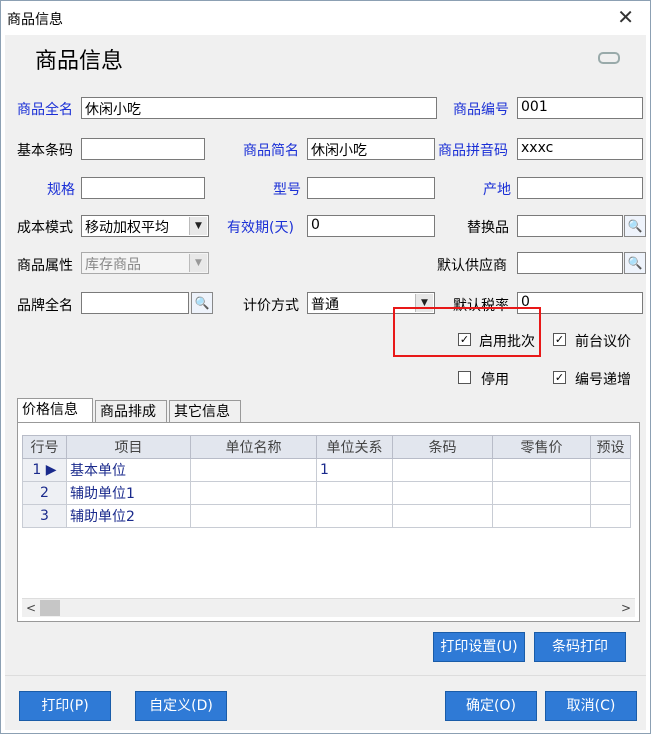 The height and width of the screenshot is (734, 651). I want to click on supplier-label: 默认供应商, so click(472, 266).